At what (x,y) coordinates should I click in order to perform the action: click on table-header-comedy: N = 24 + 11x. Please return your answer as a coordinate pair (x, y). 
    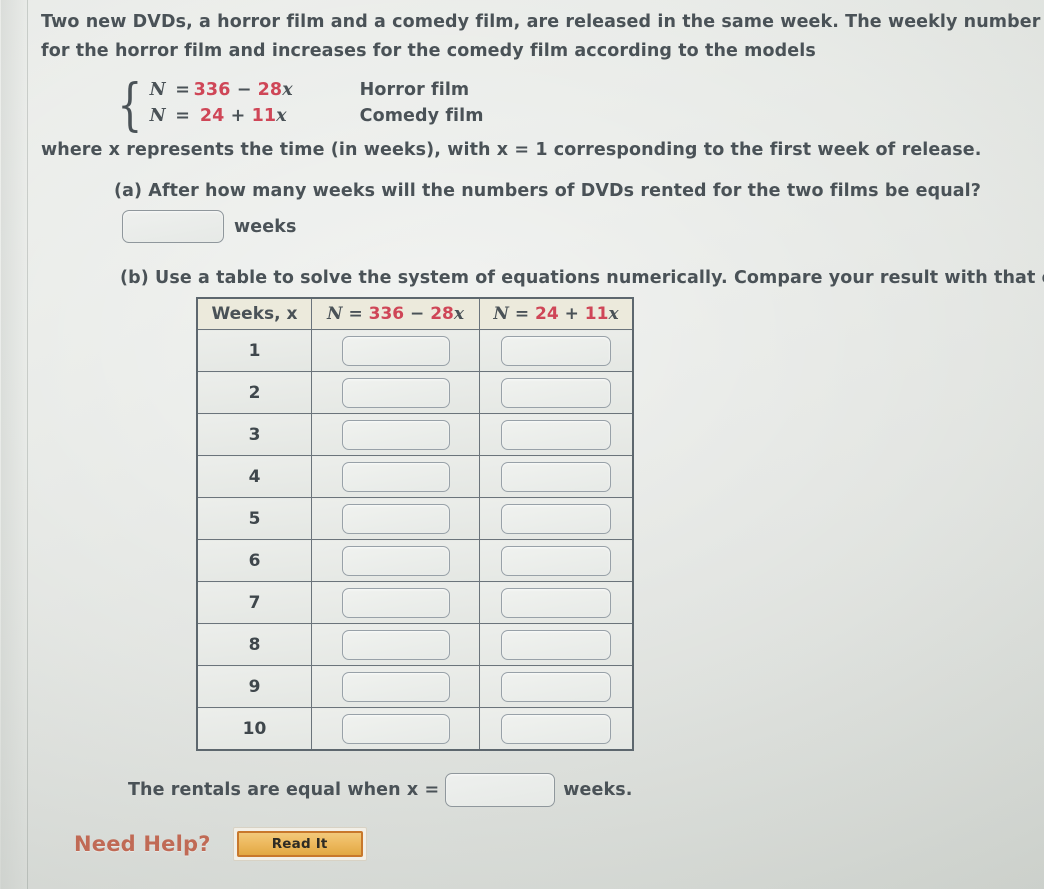
    Looking at the image, I should click on (556, 313).